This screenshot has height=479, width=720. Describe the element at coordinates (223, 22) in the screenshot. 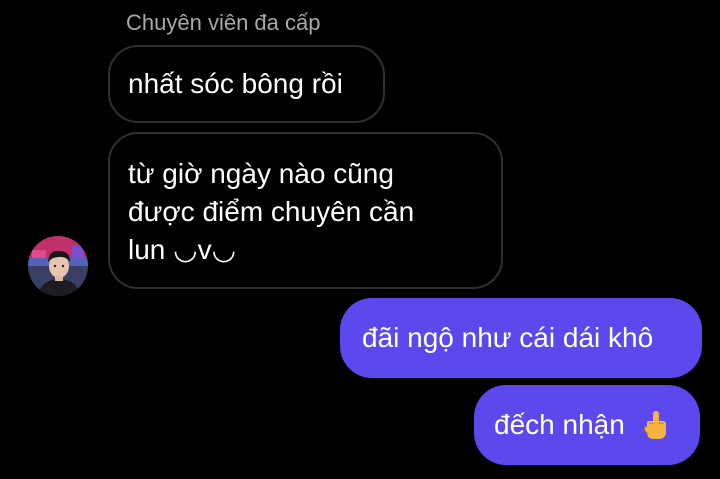

I see `sender-name: Chuyên viên đa cấp` at that location.